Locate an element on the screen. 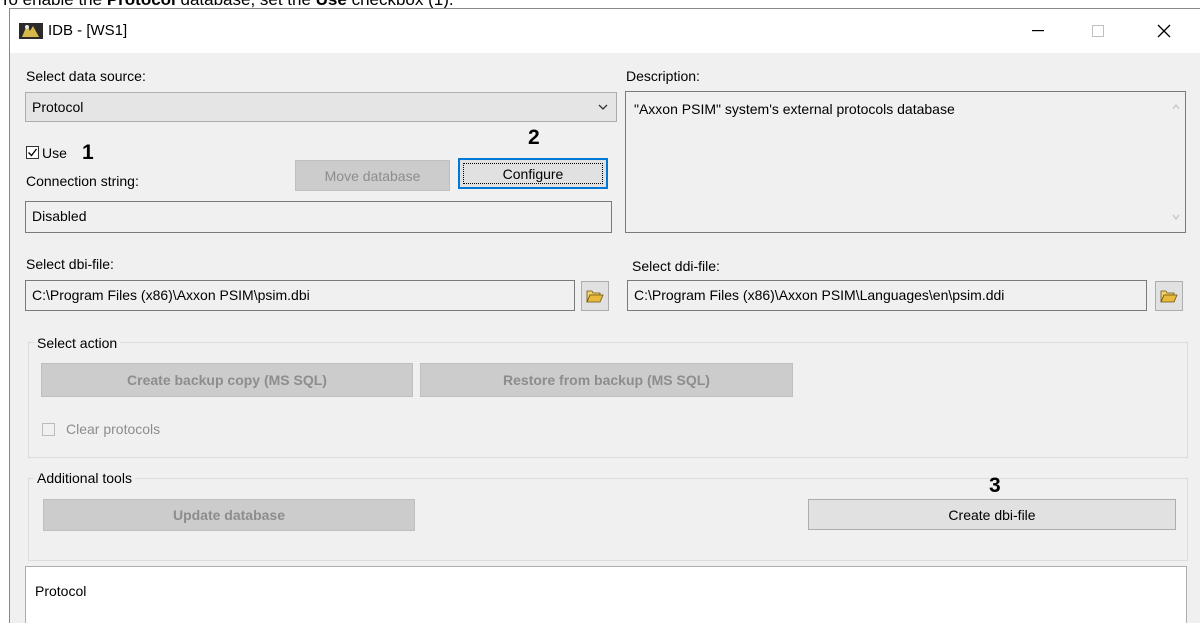  close-icon is located at coordinates (1164, 31).